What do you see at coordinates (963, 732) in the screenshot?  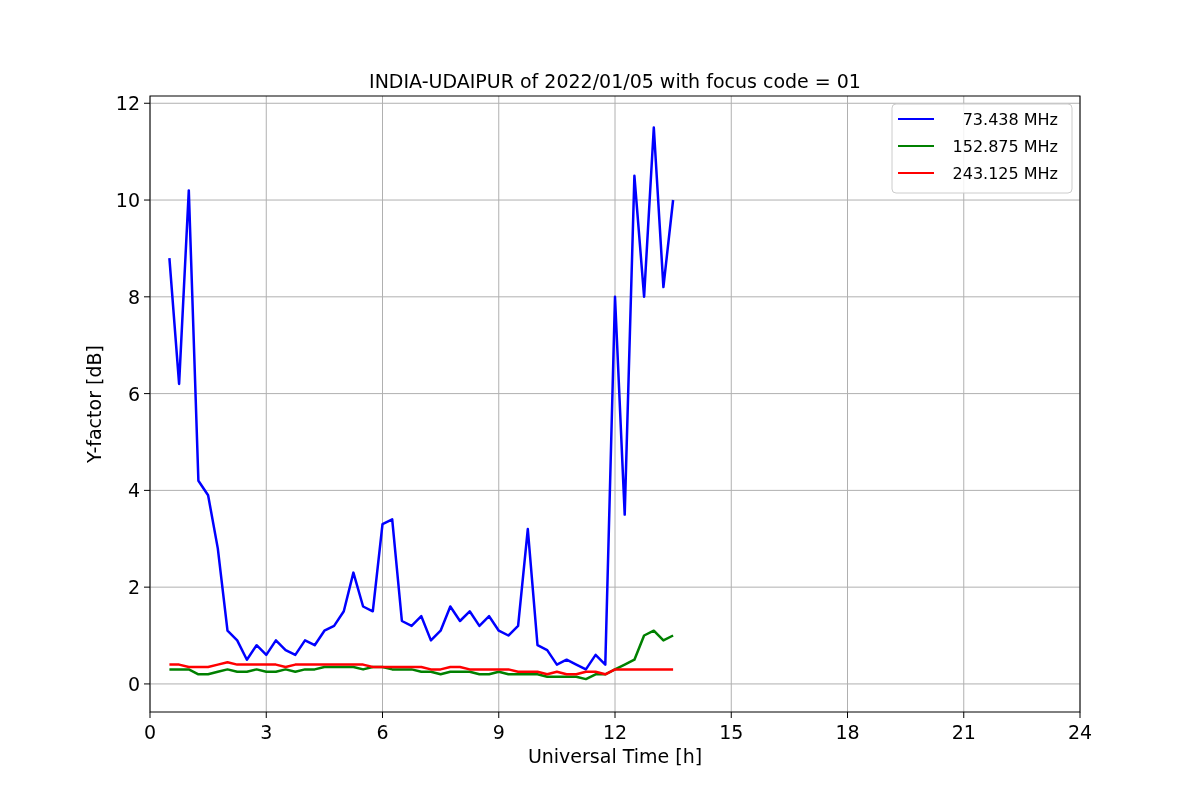 I see `x-tick-label: 21` at bounding box center [963, 732].